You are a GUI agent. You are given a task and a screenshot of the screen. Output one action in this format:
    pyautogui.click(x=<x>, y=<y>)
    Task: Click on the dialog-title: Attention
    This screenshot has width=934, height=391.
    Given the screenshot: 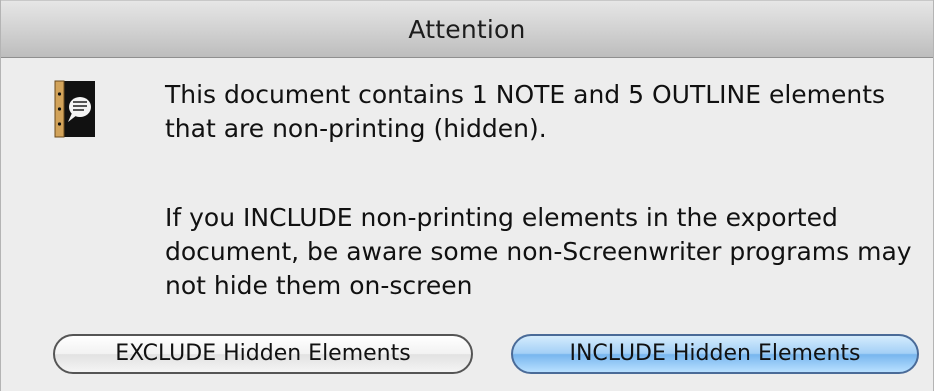 What is the action you would take?
    pyautogui.click(x=467, y=29)
    